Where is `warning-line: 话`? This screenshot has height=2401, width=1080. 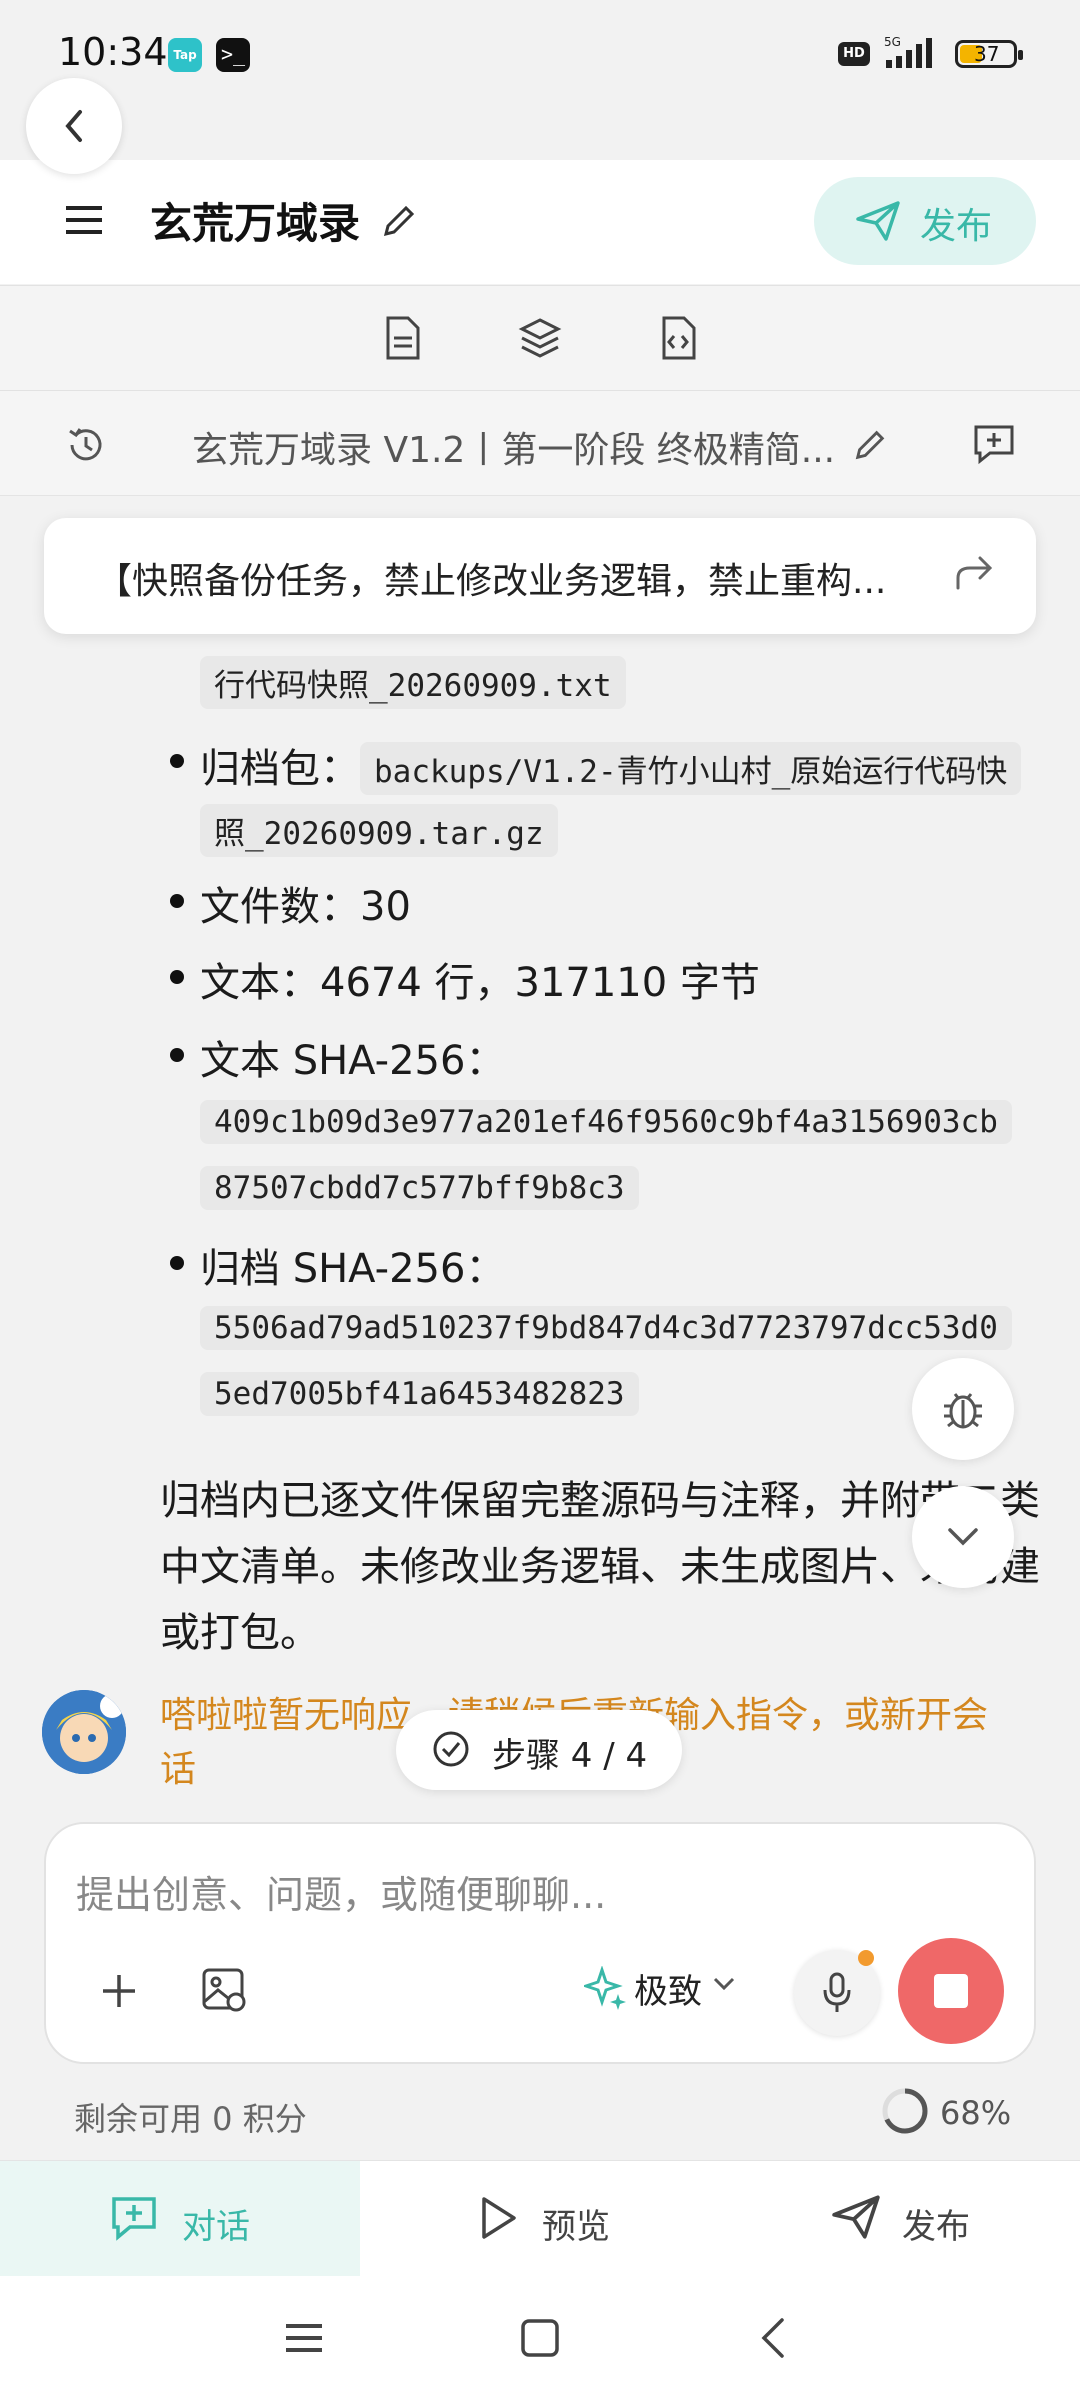 warning-line: 话 is located at coordinates (178, 1769).